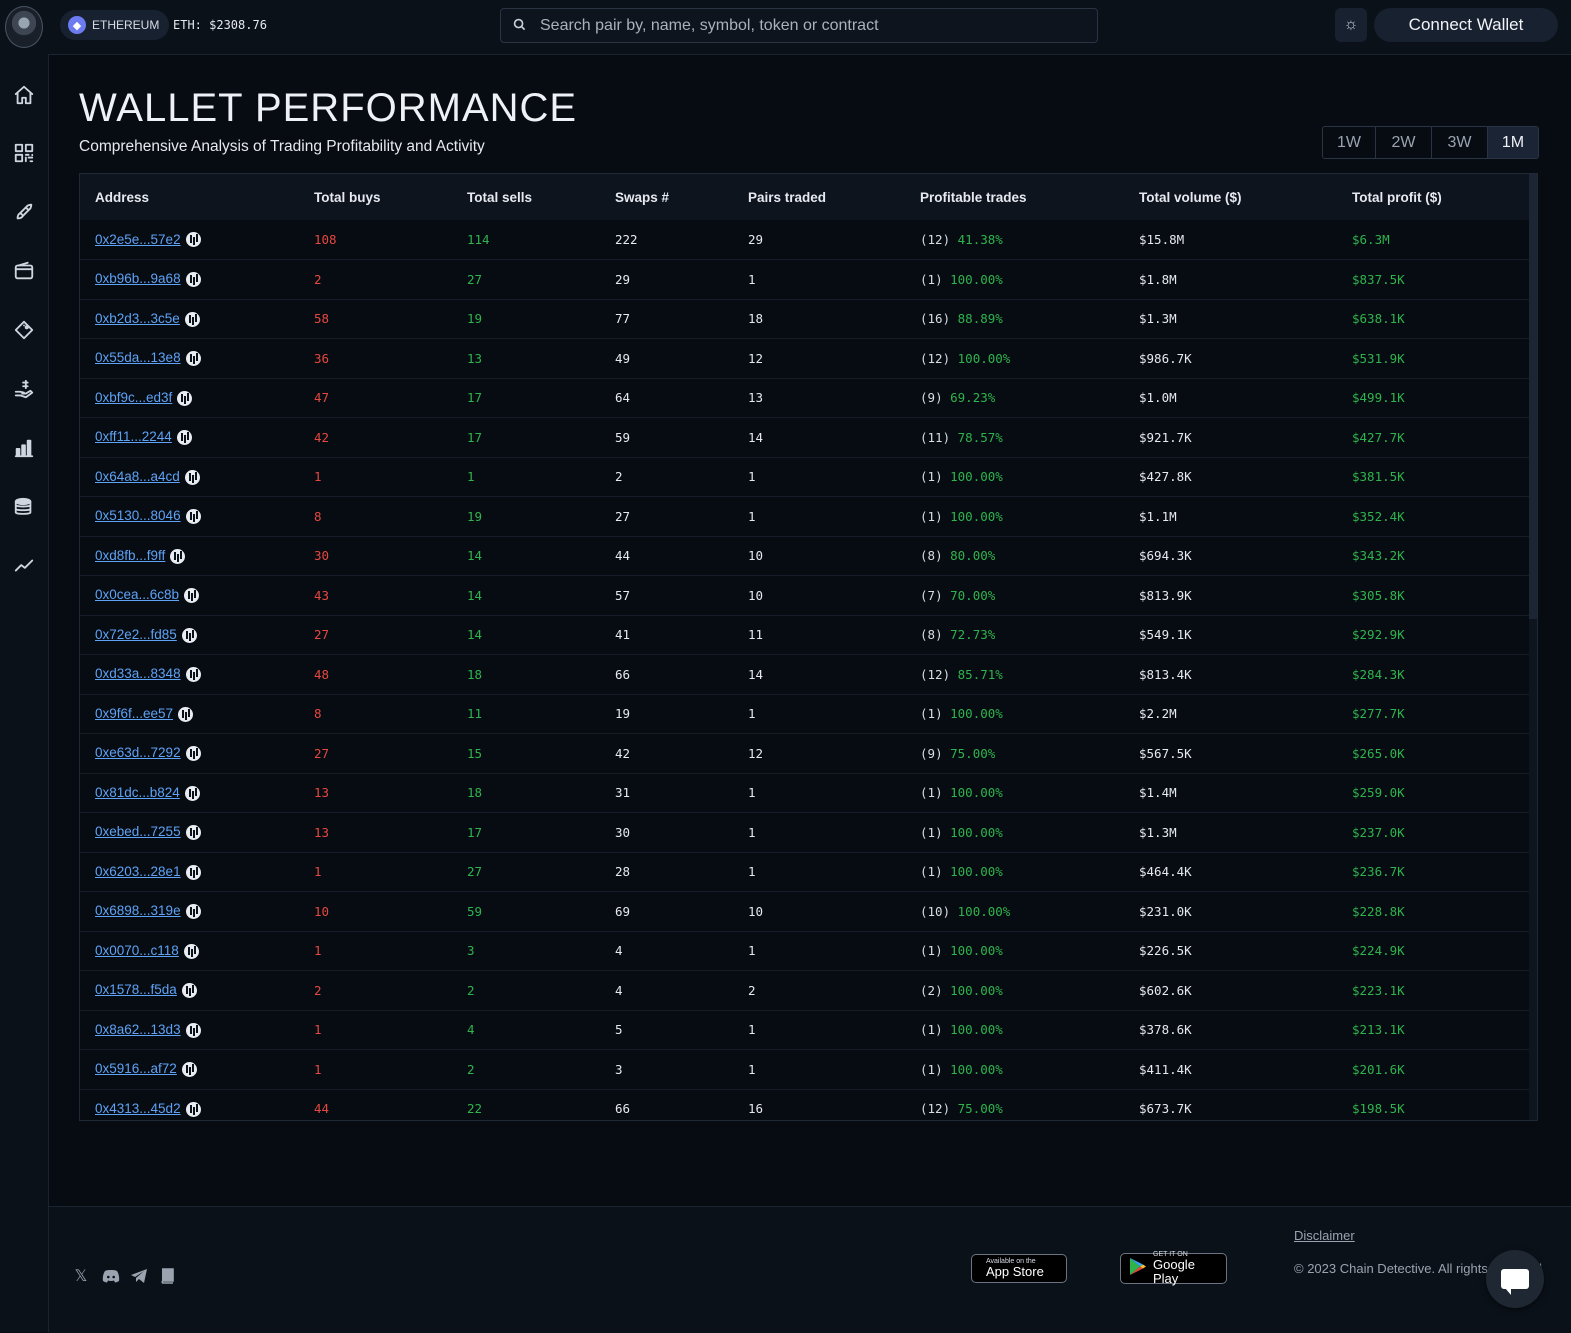  I want to click on chat-button, so click(1515, 1279).